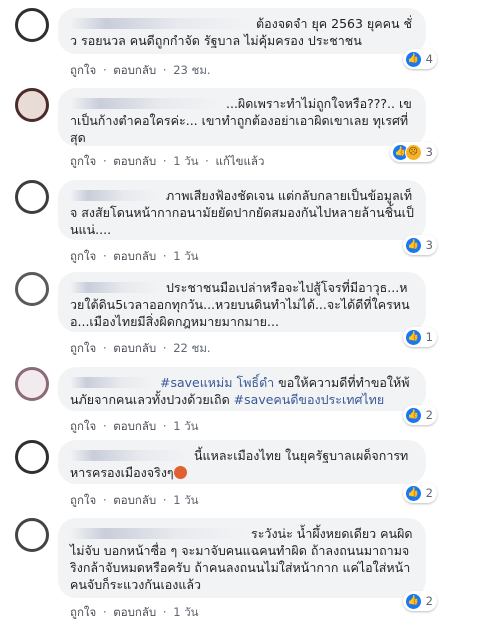 The image size is (481, 623). Describe the element at coordinates (191, 70) in the screenshot. I see `comment-time: 23 ชม.` at that location.